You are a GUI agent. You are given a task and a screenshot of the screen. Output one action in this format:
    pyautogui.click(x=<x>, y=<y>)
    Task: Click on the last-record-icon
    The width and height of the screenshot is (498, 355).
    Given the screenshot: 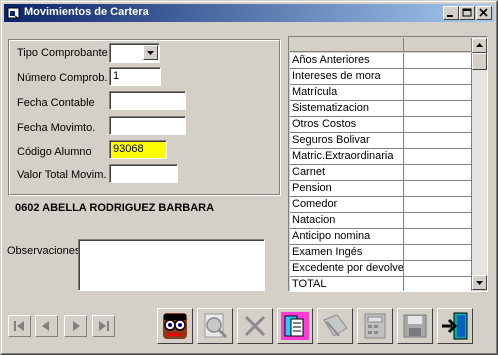 What is the action you would take?
    pyautogui.click(x=104, y=326)
    